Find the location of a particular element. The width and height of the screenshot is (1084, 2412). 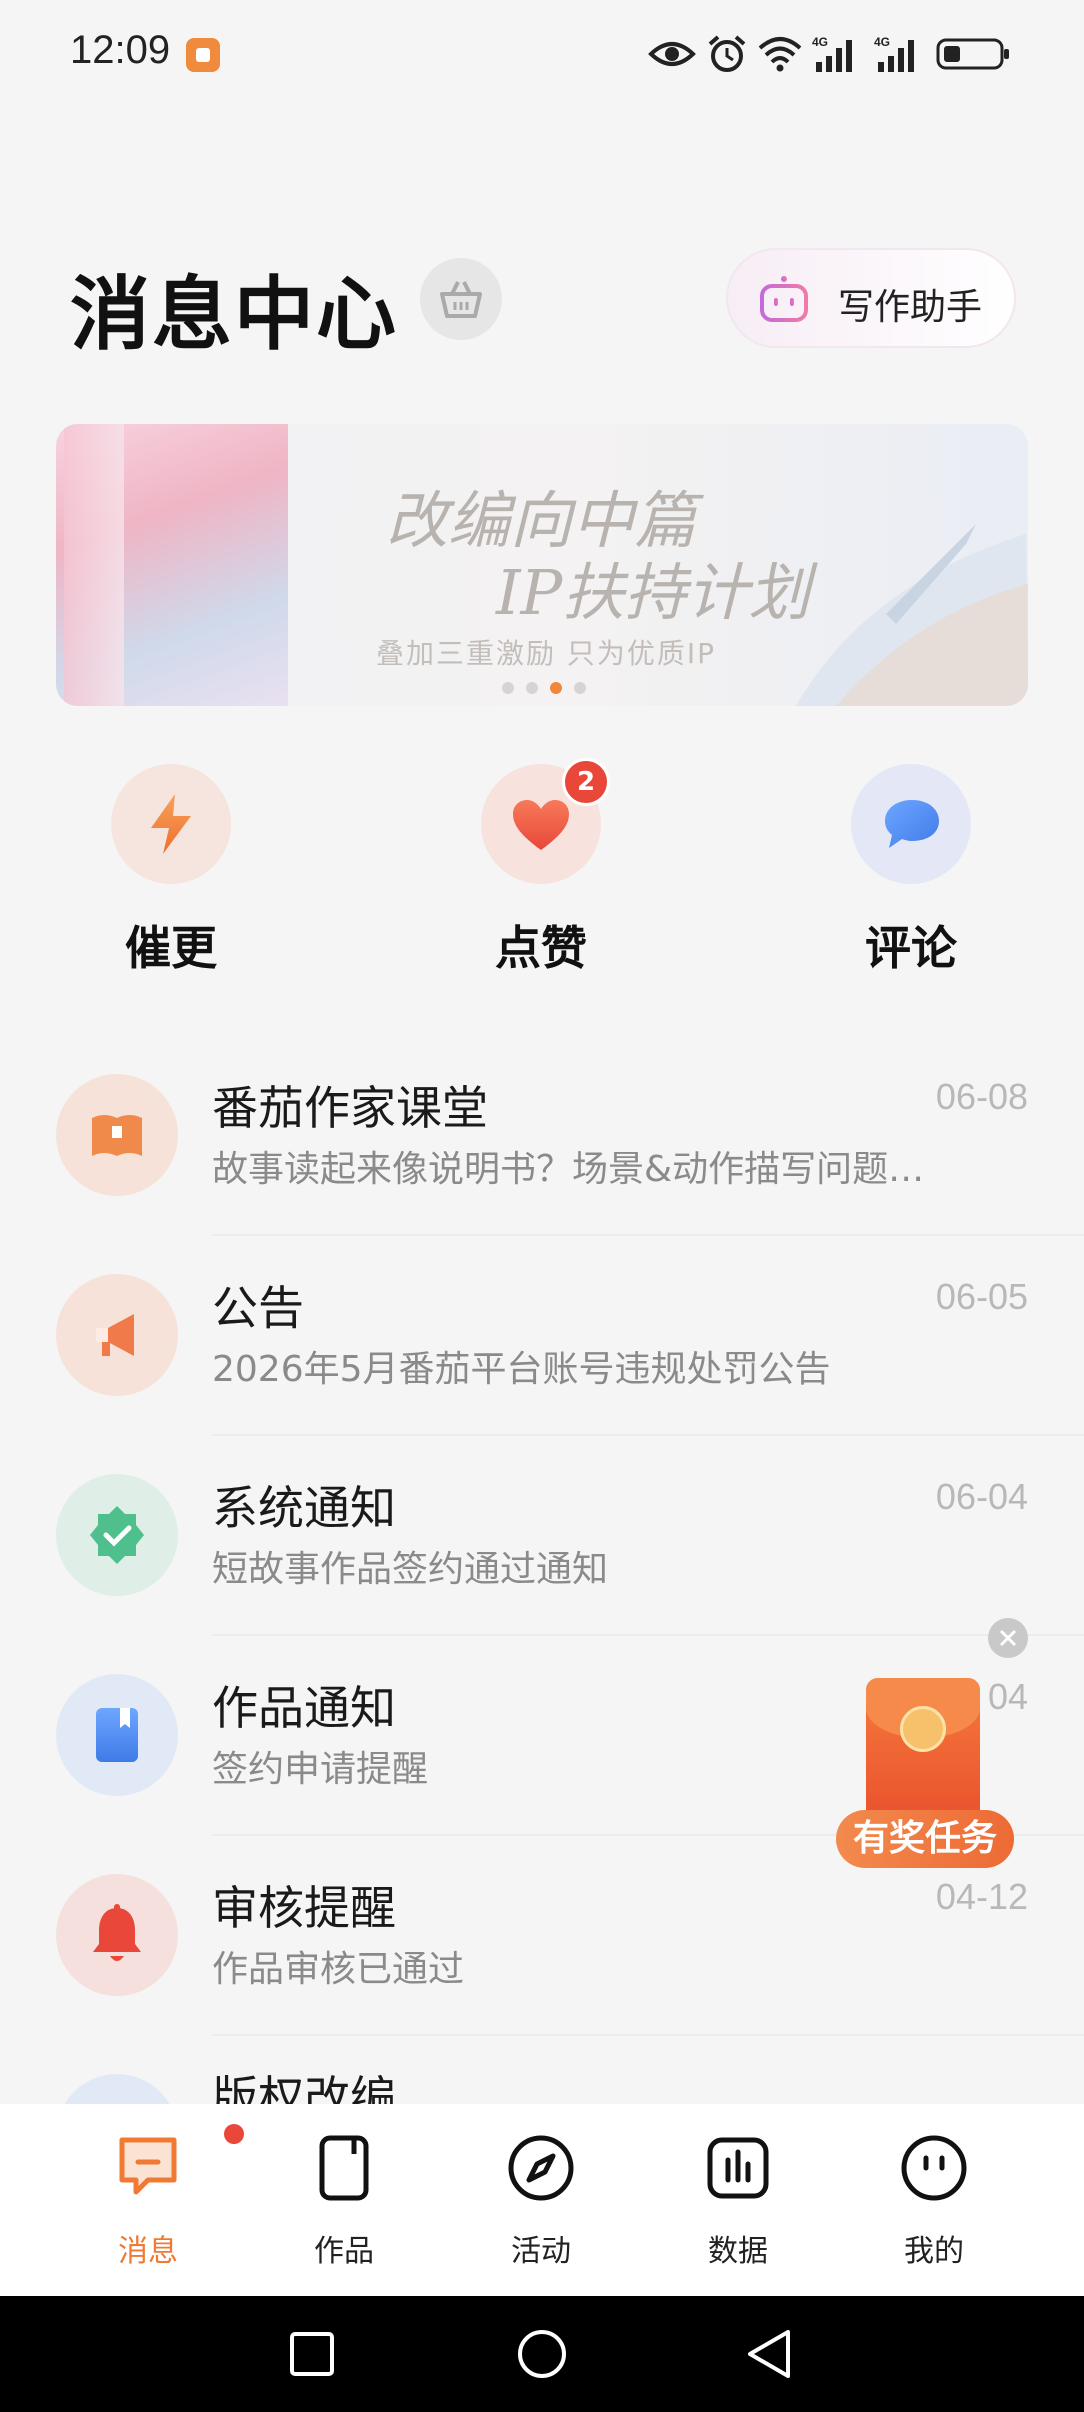

lightning-icon is located at coordinates (171, 824).